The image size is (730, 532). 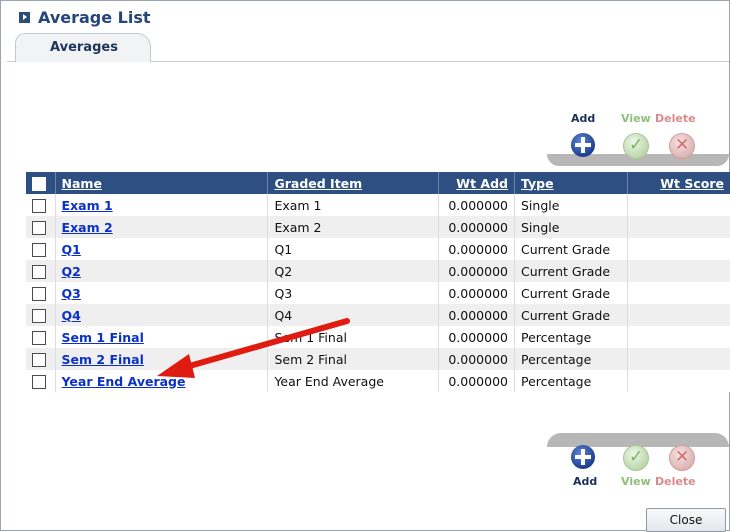 I want to click on view-button: ✓, so click(x=636, y=146).